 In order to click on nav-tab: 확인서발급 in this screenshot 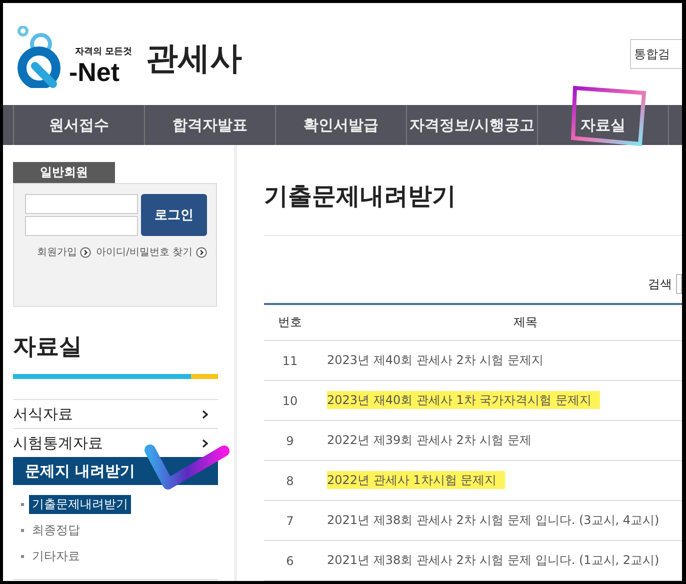, I will do `click(341, 125)`.